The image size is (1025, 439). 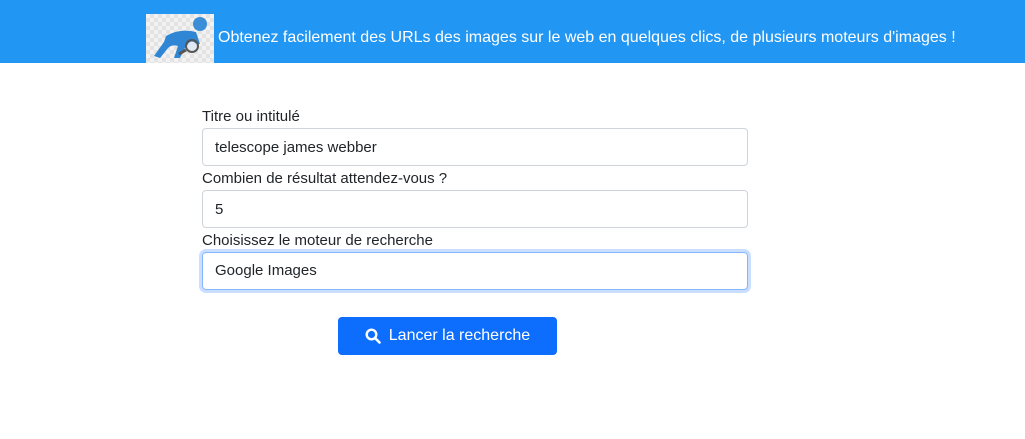 What do you see at coordinates (266, 270) in the screenshot?
I see `engine-select-value: Google Images` at bounding box center [266, 270].